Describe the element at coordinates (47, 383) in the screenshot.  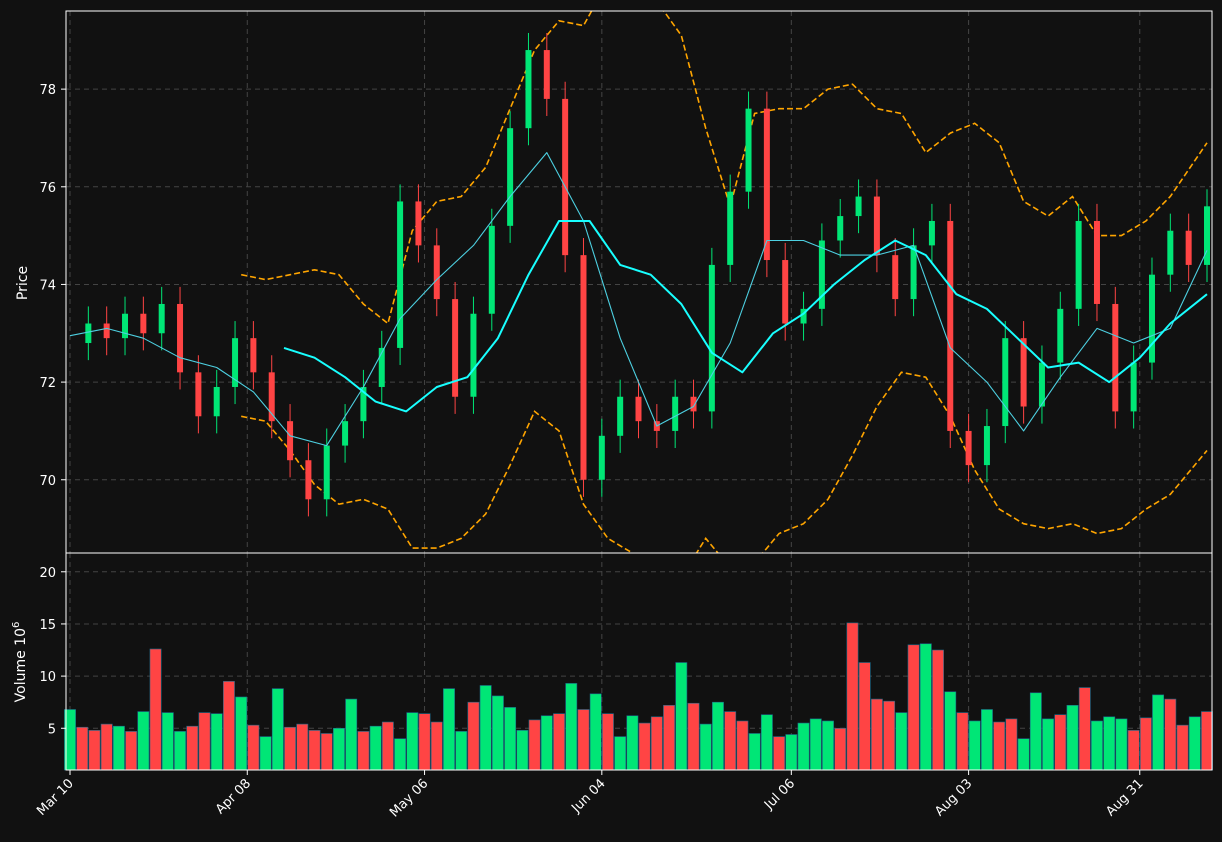
I see `price-tick-label: 72` at that location.